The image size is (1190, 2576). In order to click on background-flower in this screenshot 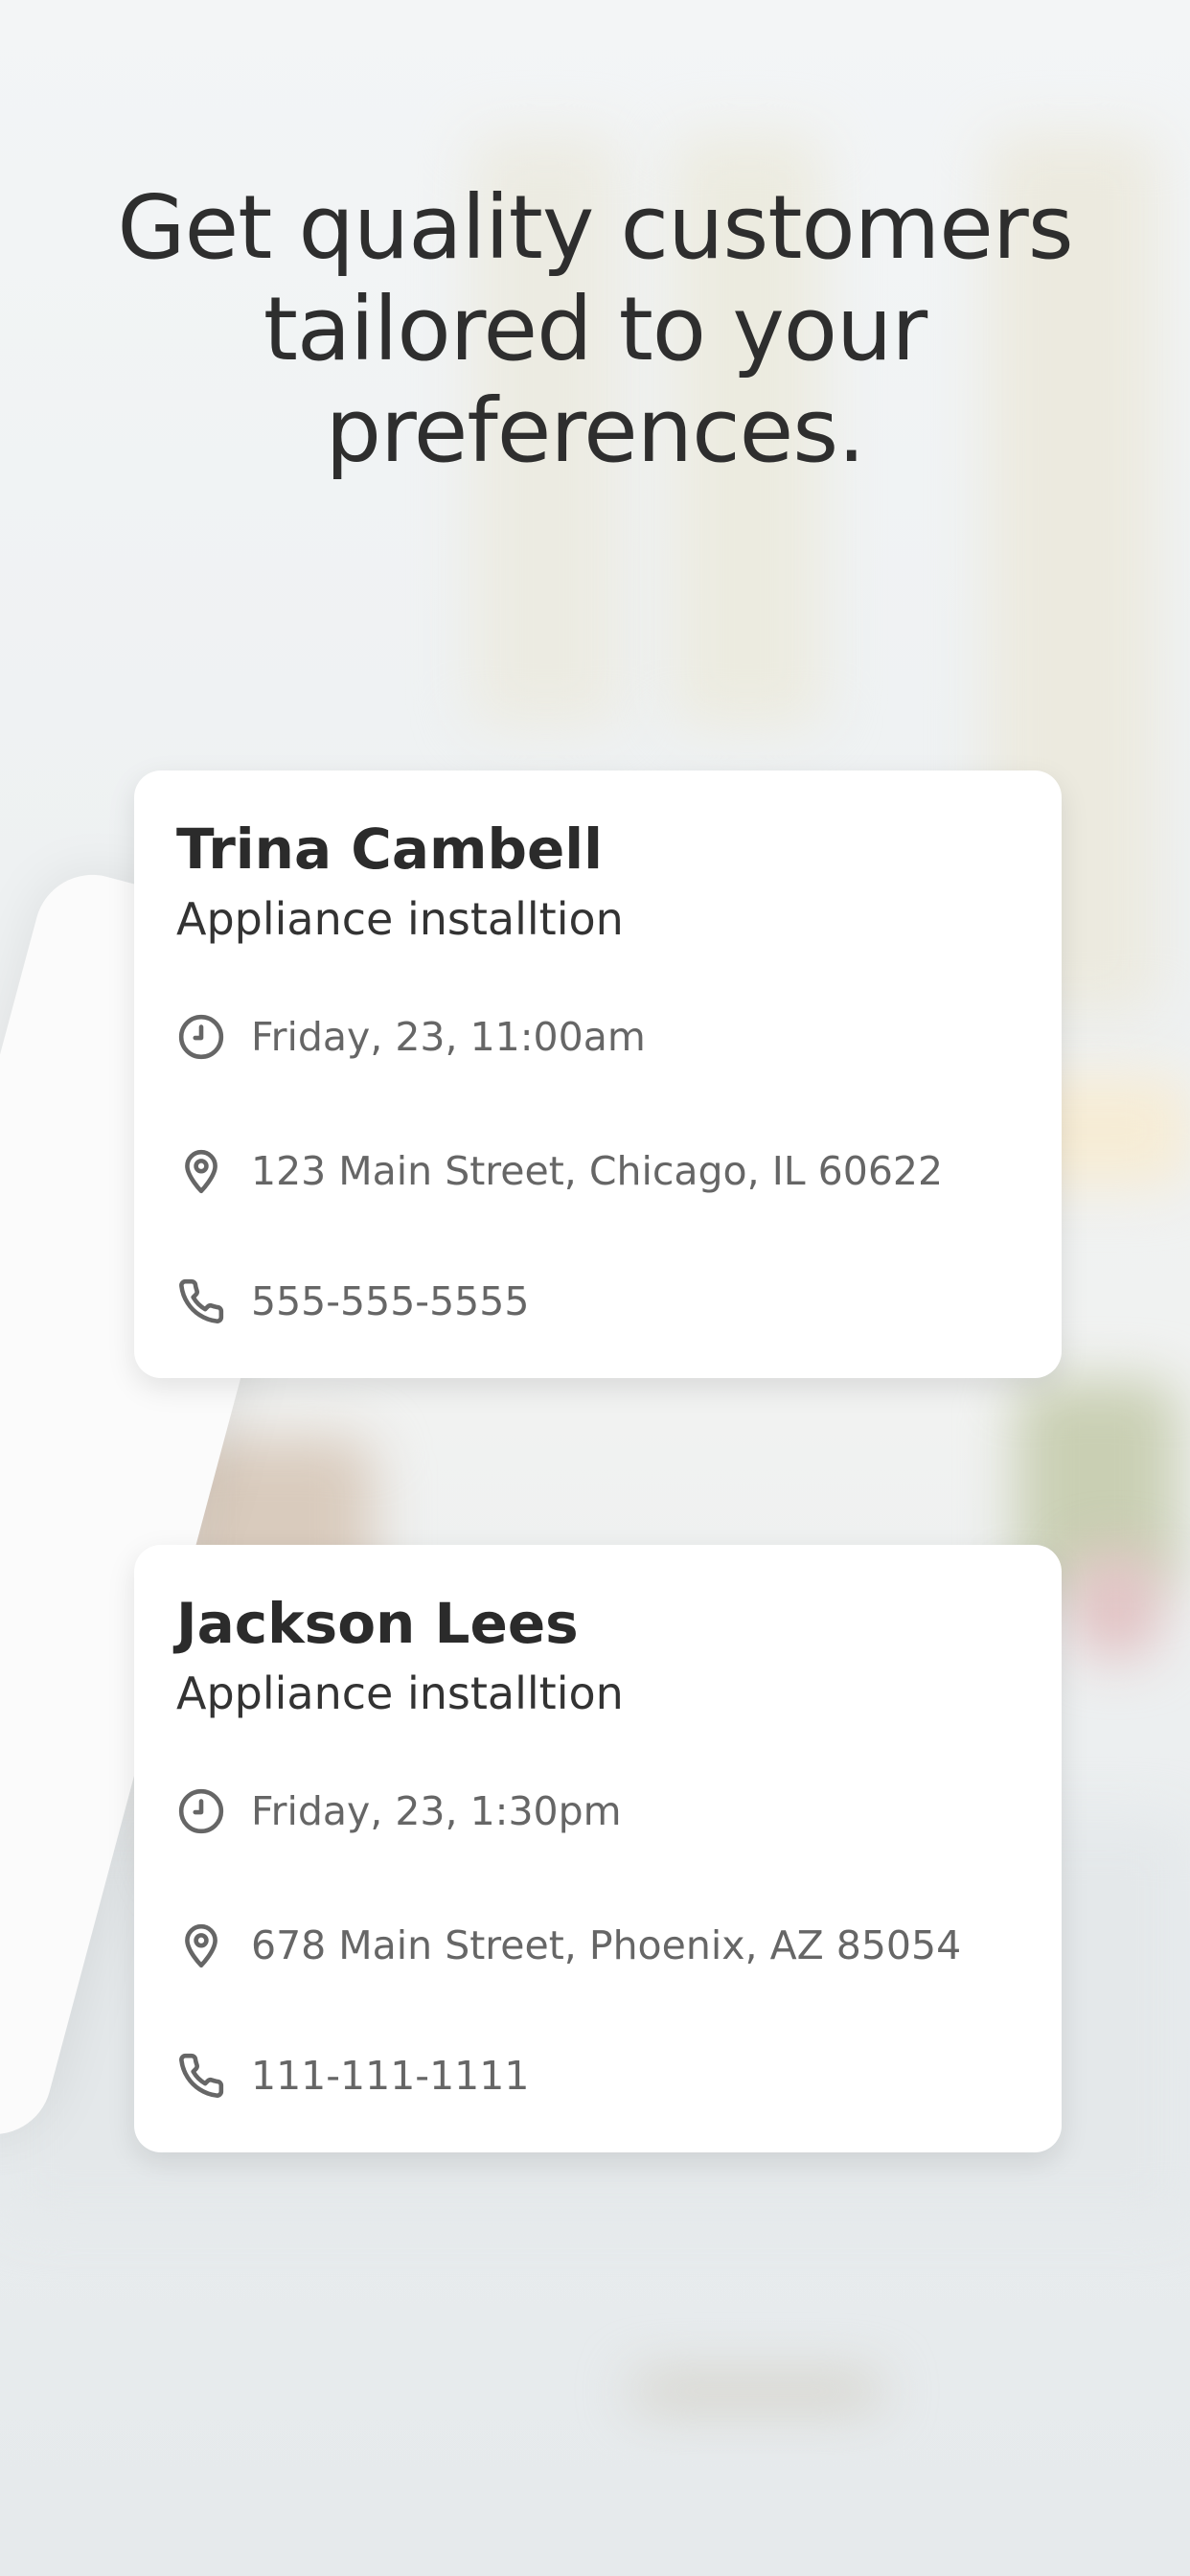, I will do `click(1116, 1605)`.